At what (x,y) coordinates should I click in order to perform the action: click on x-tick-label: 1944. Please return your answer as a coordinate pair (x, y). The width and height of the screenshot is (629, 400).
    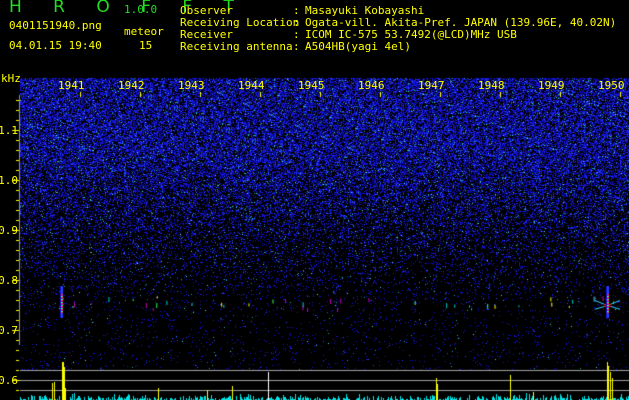
    Looking at the image, I should click on (251, 85).